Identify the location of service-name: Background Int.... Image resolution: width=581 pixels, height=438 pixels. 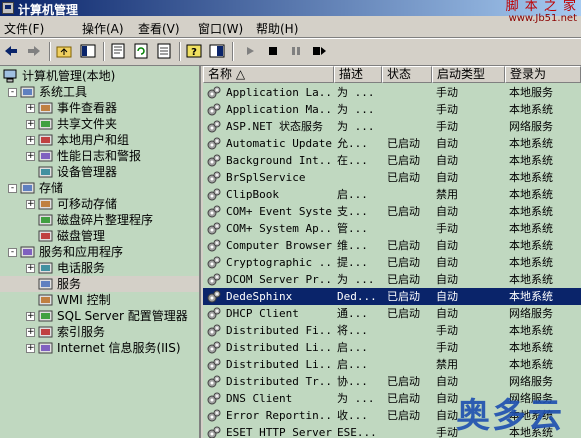
(279, 160).